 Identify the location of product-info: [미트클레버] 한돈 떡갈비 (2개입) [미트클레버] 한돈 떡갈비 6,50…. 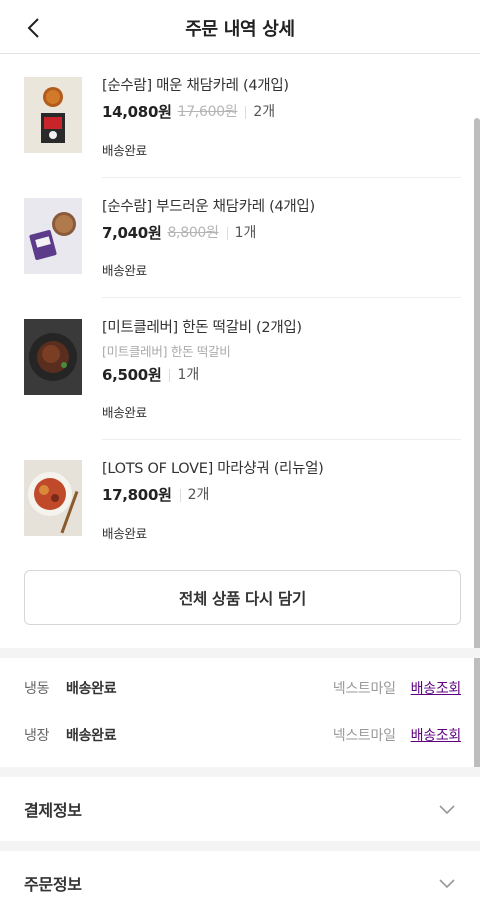
(281, 352).